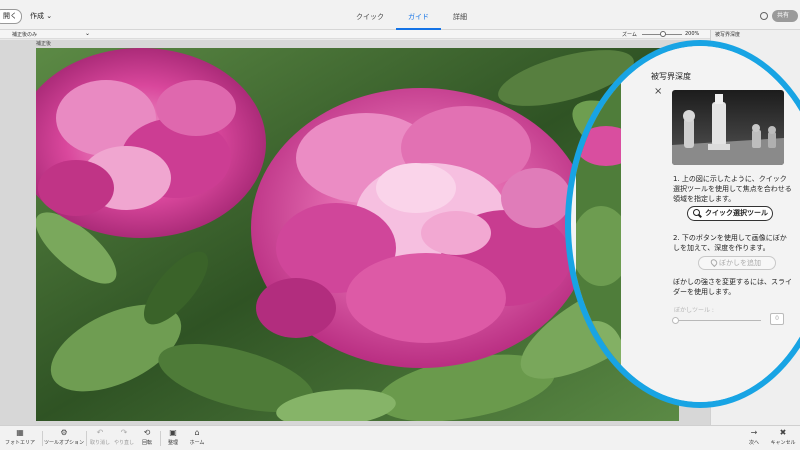 This screenshot has width=800, height=450. I want to click on tab-guided: ガイド, so click(418, 15).